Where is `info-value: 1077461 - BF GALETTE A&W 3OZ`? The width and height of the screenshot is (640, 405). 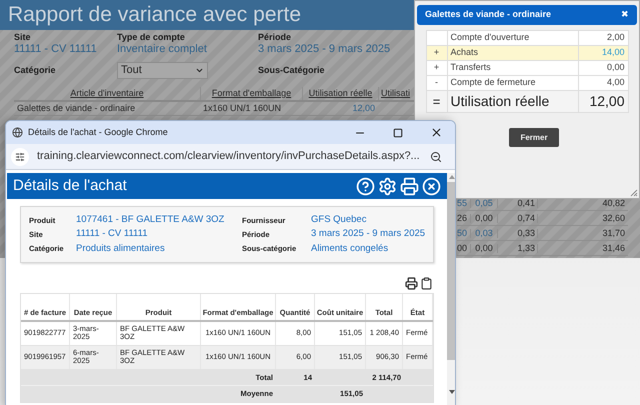
info-value: 1077461 - BF GALETTE A&W 3OZ is located at coordinates (151, 220).